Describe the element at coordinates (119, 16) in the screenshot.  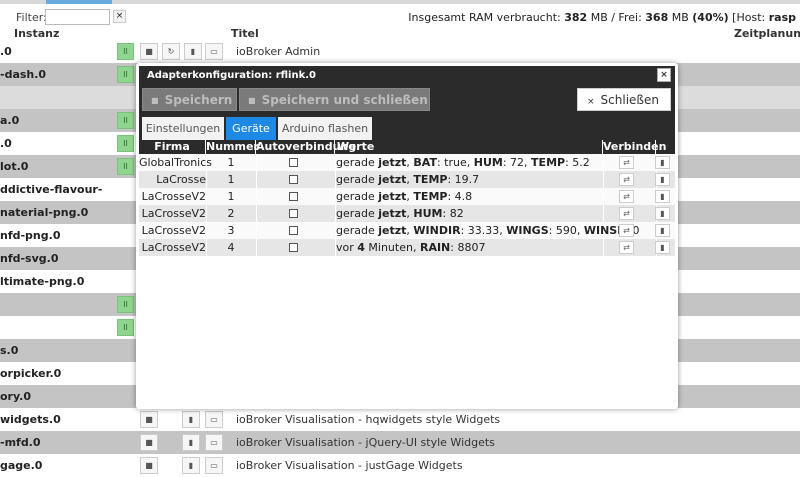
I see `filter-clear-button: ×` at that location.